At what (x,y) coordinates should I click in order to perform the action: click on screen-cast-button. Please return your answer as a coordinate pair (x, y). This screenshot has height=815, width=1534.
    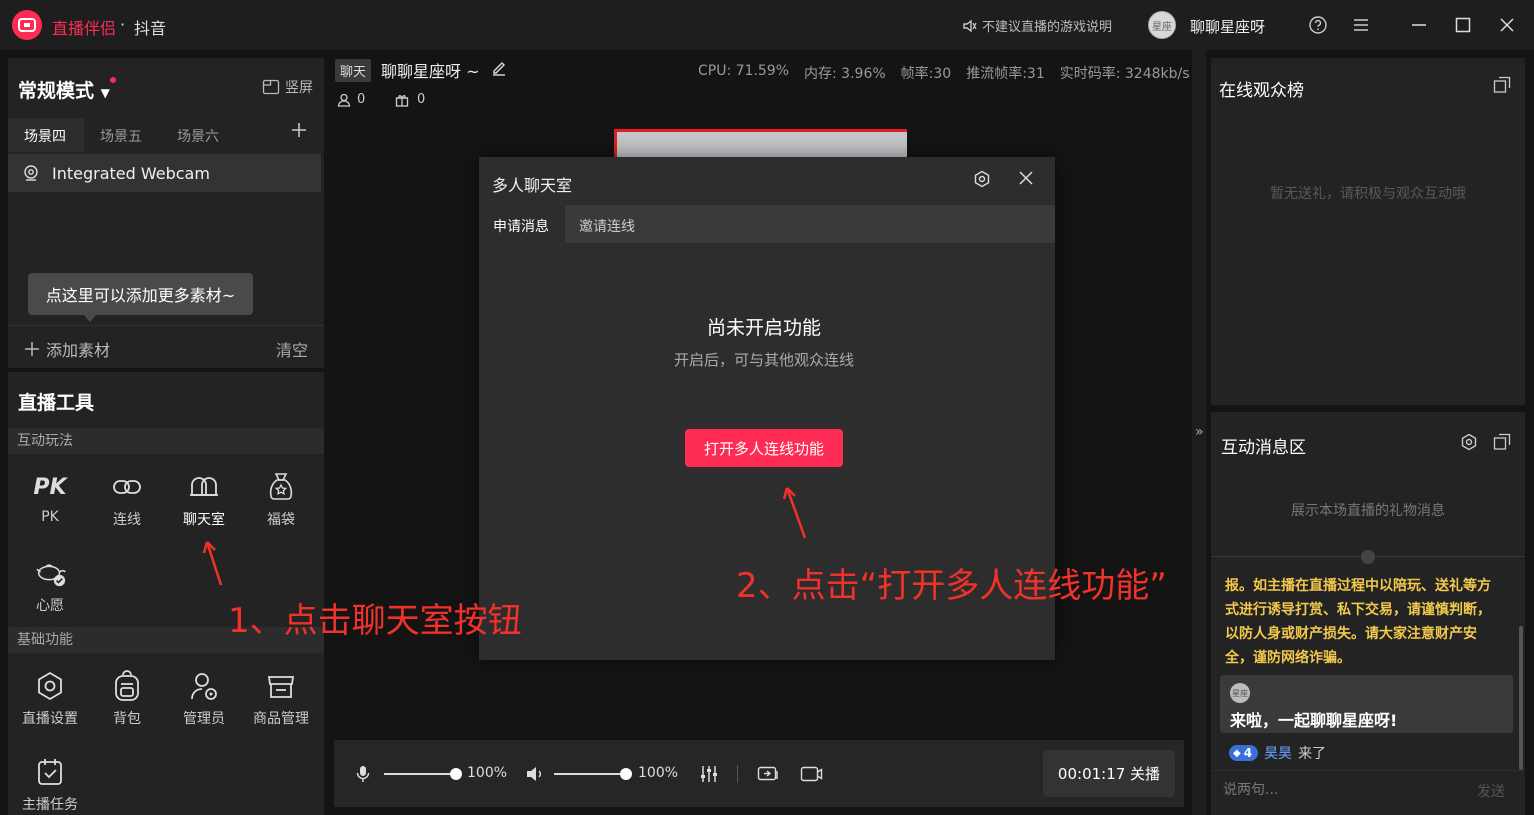
    Looking at the image, I should click on (768, 774).